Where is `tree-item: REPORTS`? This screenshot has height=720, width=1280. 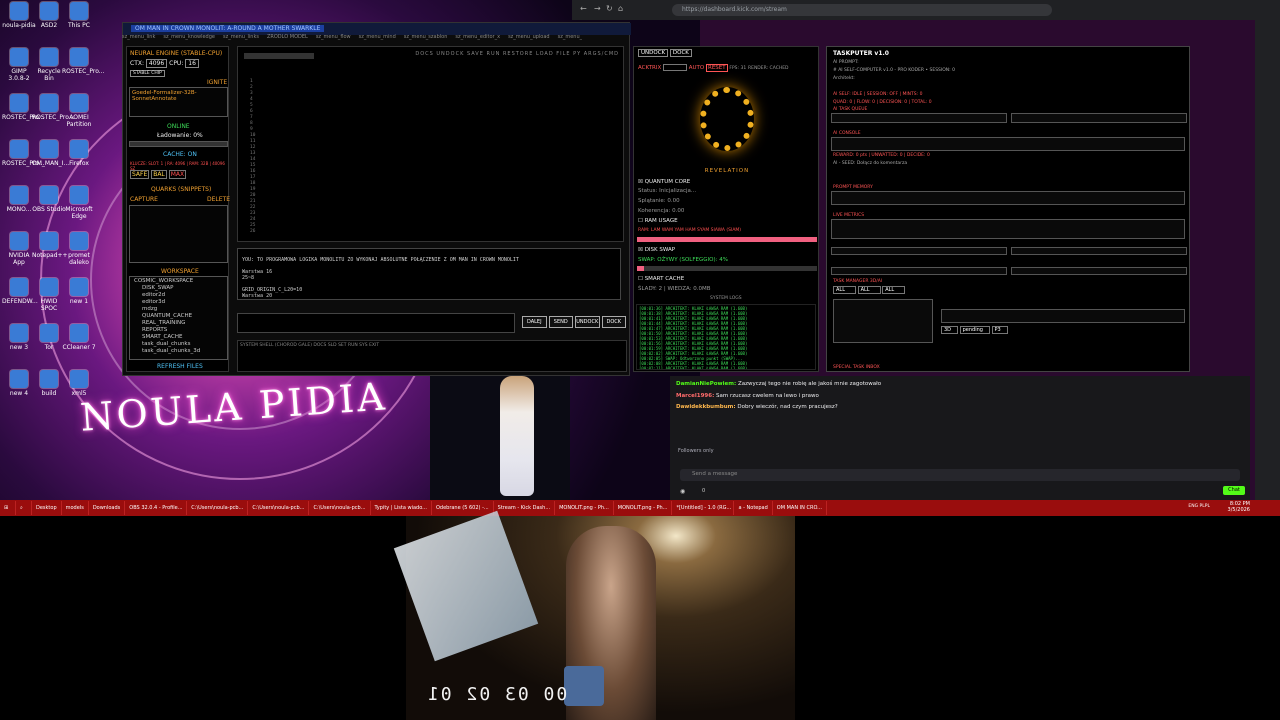
tree-item: REPORTS is located at coordinates (178, 330).